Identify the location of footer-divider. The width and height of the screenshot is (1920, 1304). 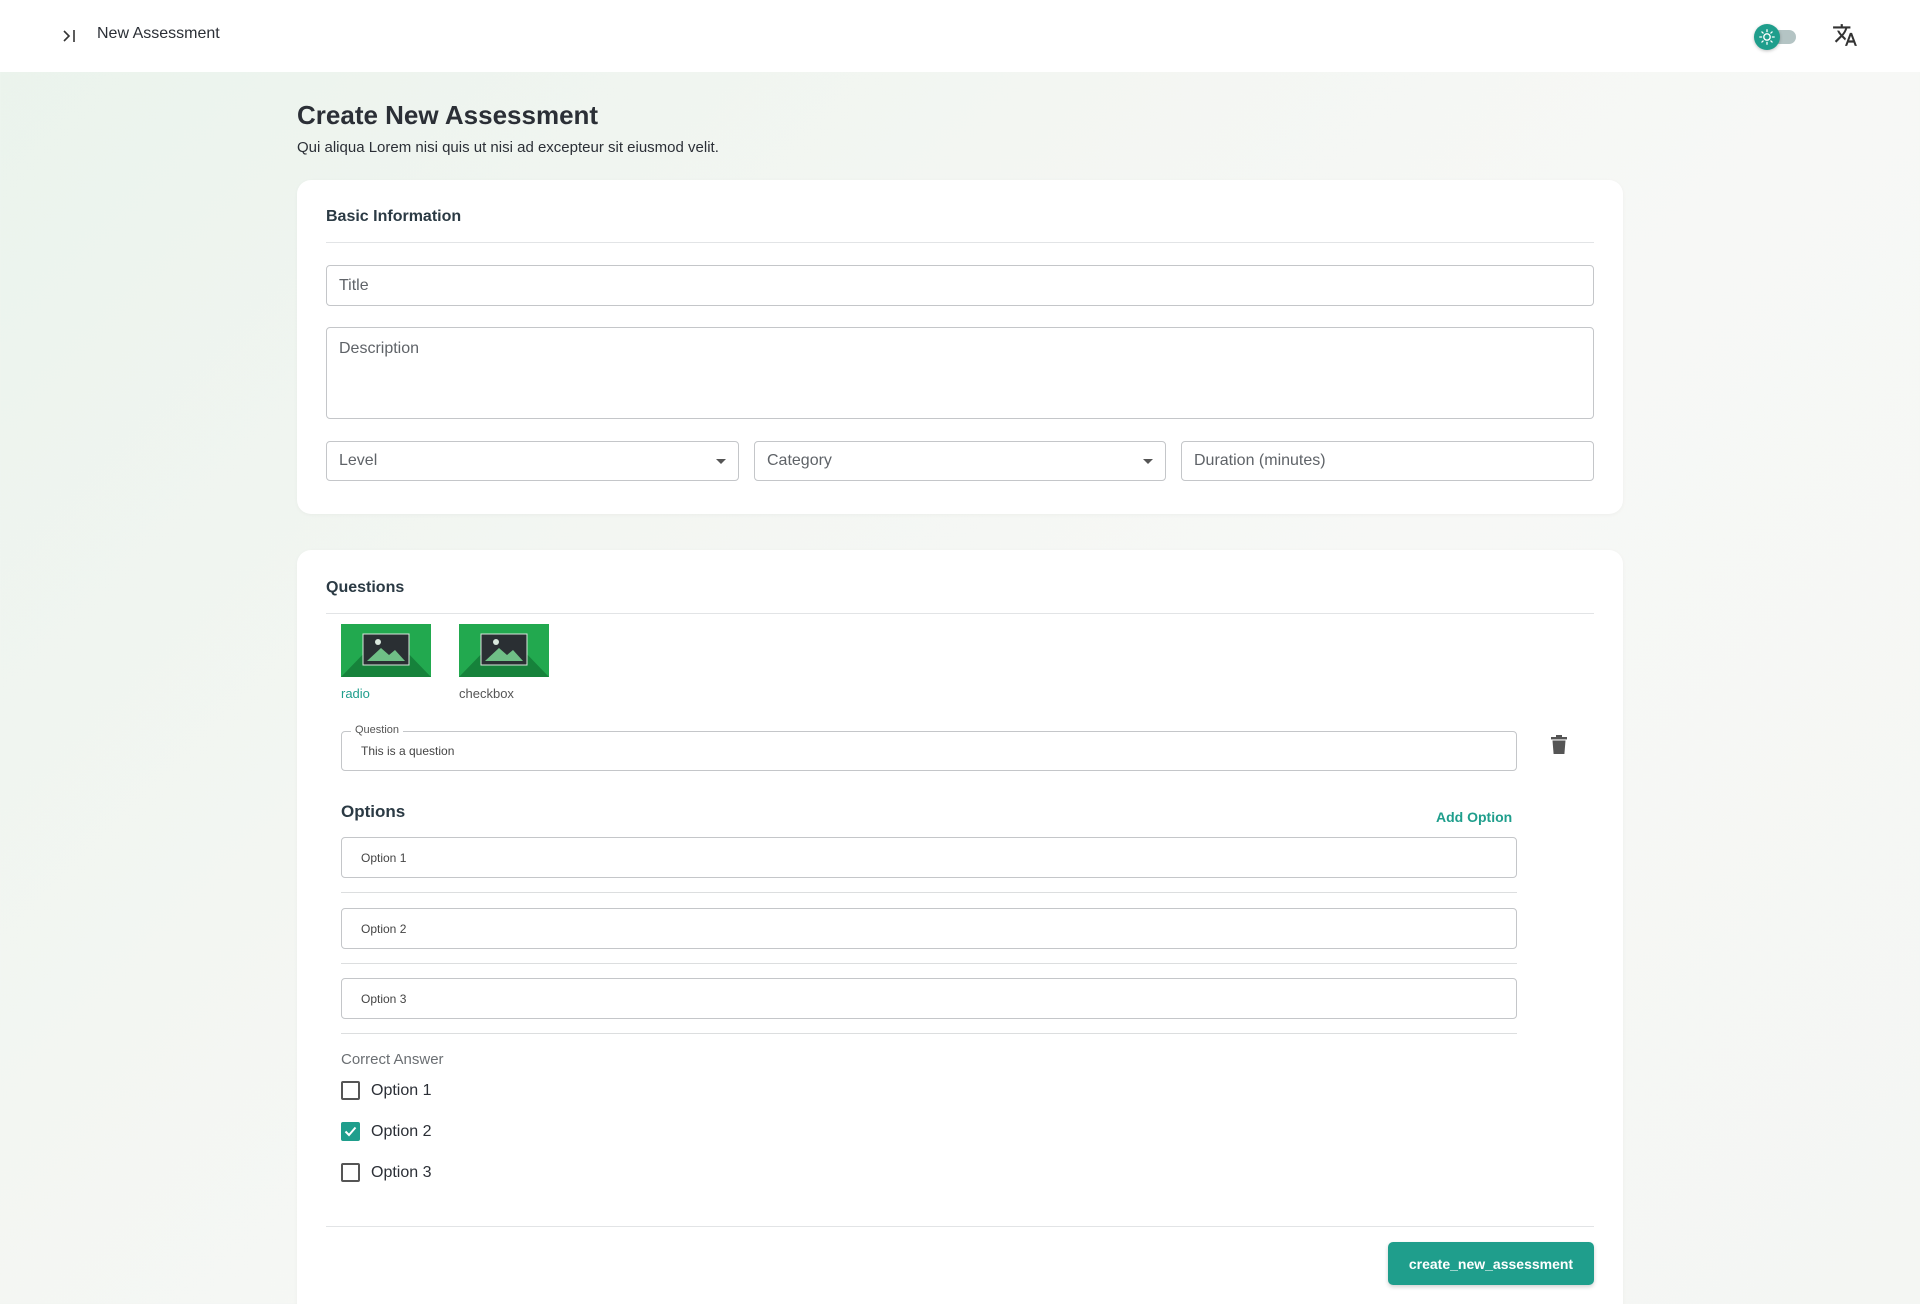
(960, 1226).